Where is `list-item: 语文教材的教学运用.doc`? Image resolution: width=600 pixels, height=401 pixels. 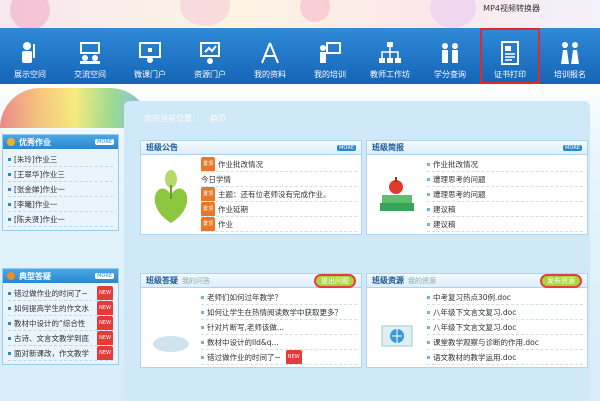
list-item: 语文教材的教学运用.doc is located at coordinates (505, 357).